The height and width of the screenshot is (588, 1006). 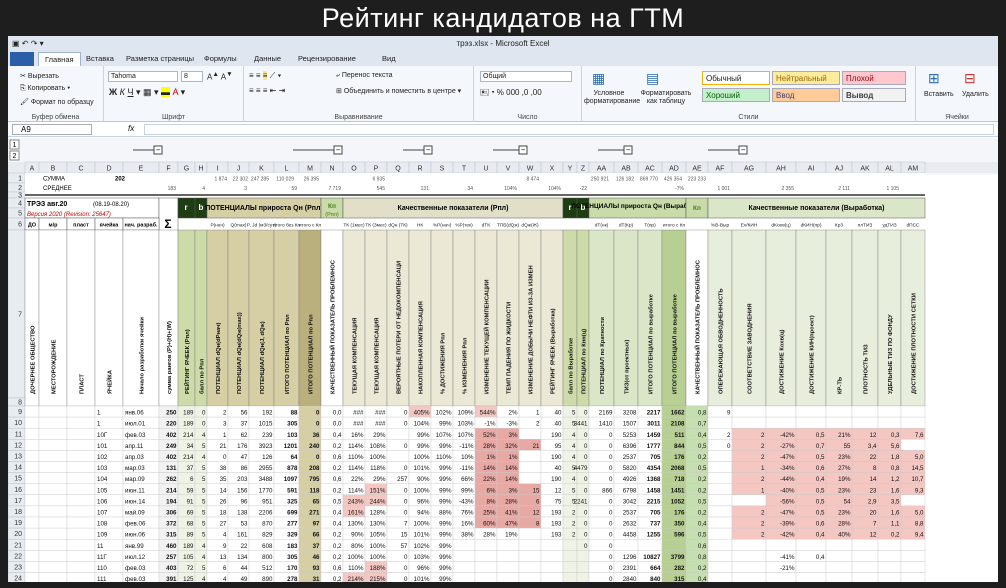 I want to click on copy-button: ⎘ Копировать ▾, so click(x=45, y=89).